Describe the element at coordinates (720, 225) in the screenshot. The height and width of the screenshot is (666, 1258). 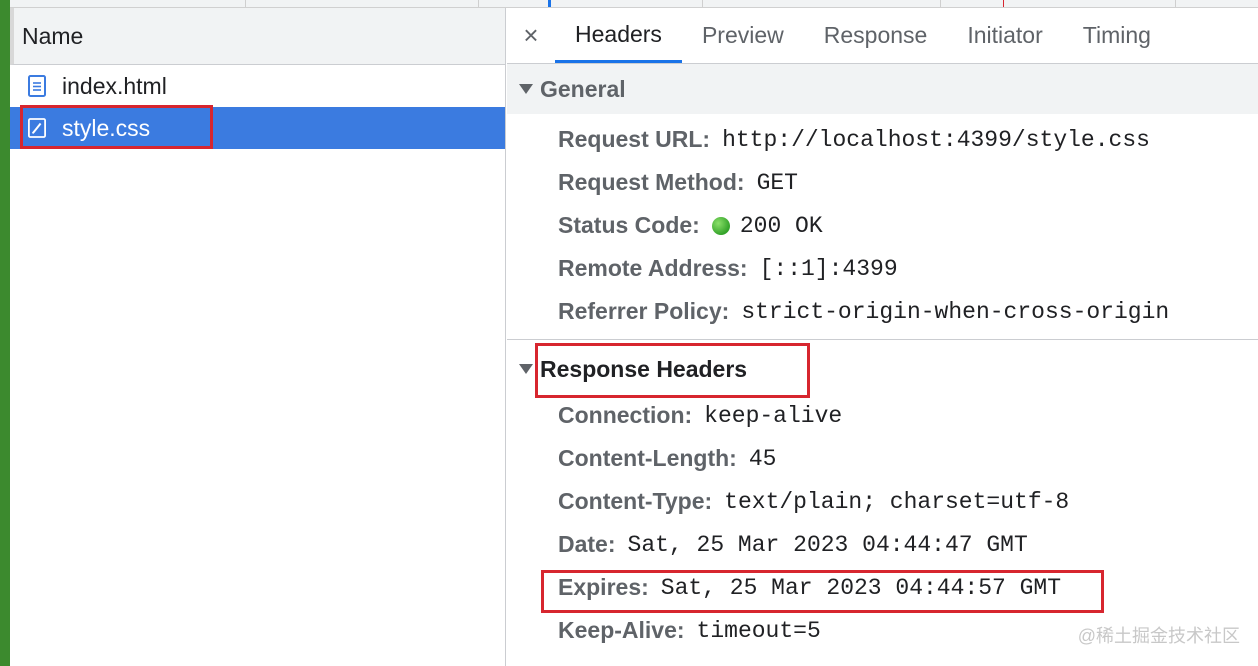
I see `status-ok-icon` at that location.